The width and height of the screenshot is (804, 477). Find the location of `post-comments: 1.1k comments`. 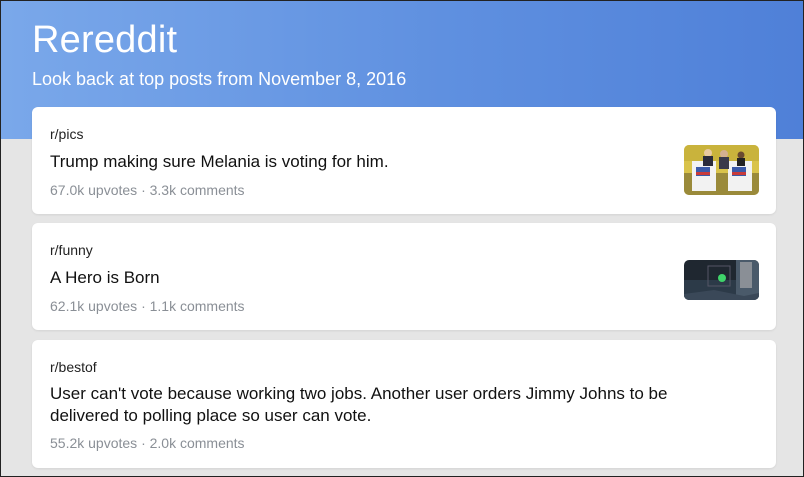

post-comments: 1.1k comments is located at coordinates (197, 306).